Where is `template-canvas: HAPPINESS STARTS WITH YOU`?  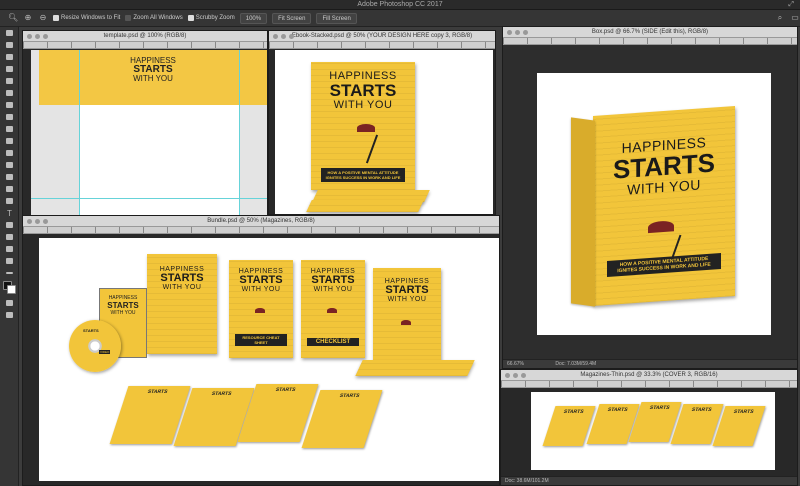 template-canvas: HAPPINESS STARTS WITH YOU is located at coordinates (149, 133).